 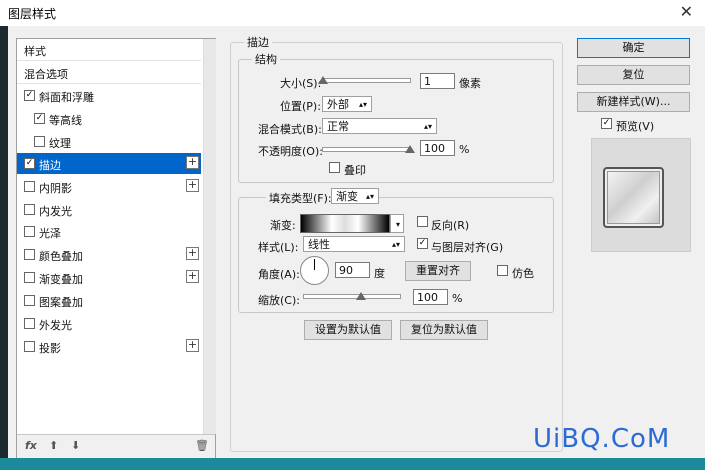 I want to click on style-list-item: 内发光, so click(x=109, y=209).